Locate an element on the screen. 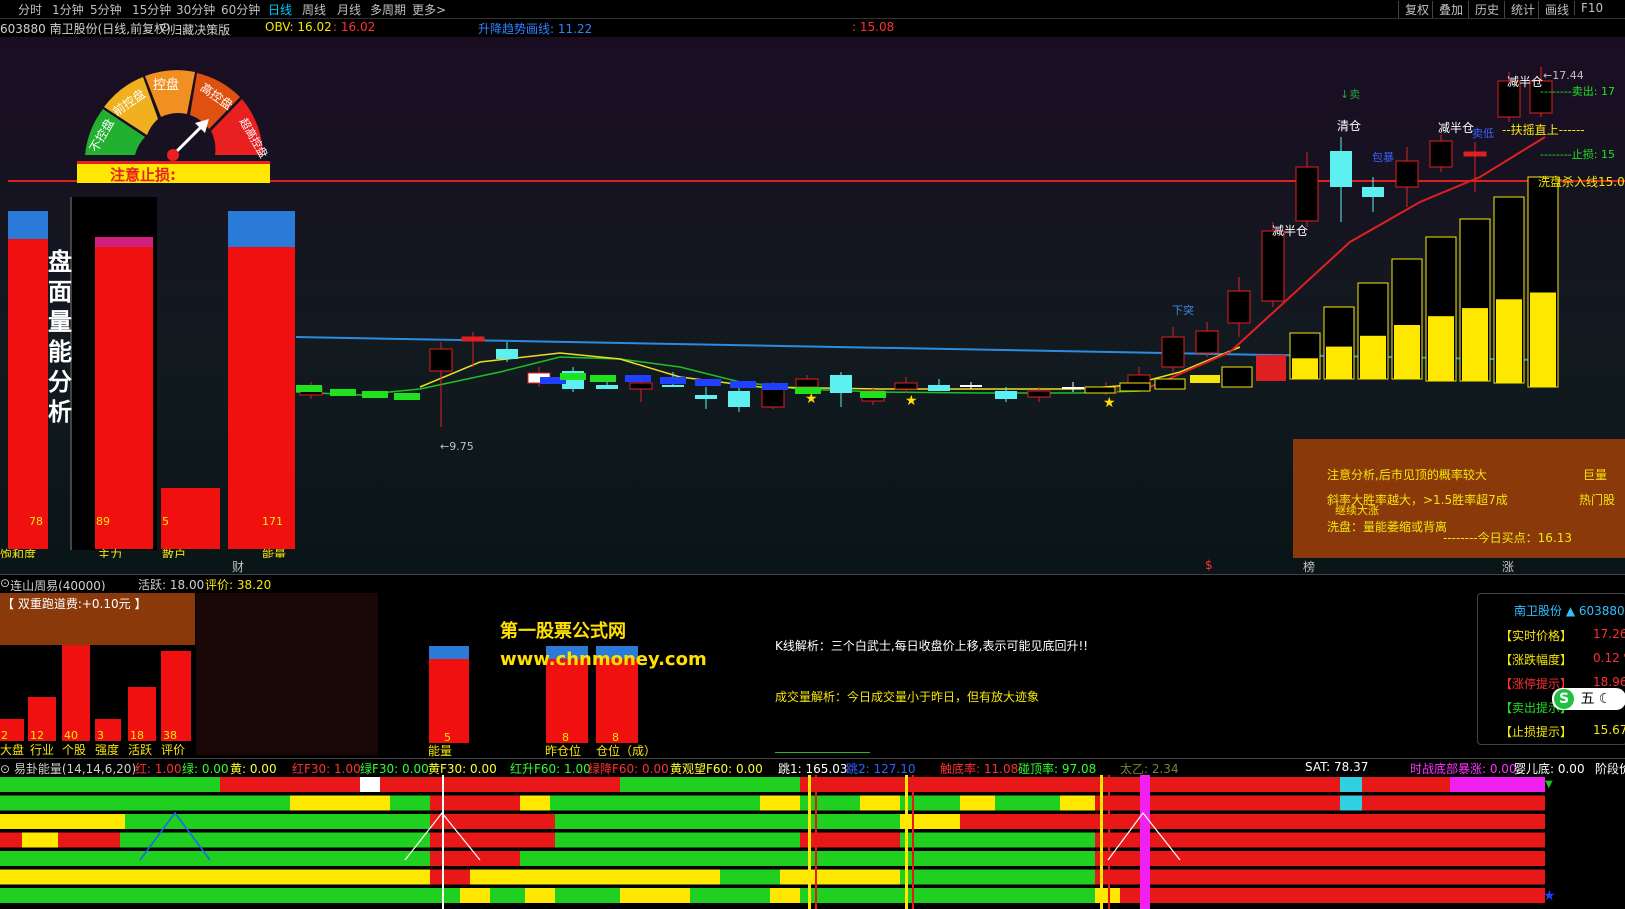  watermark-title: 第一股票公式网 is located at coordinates (563, 631).